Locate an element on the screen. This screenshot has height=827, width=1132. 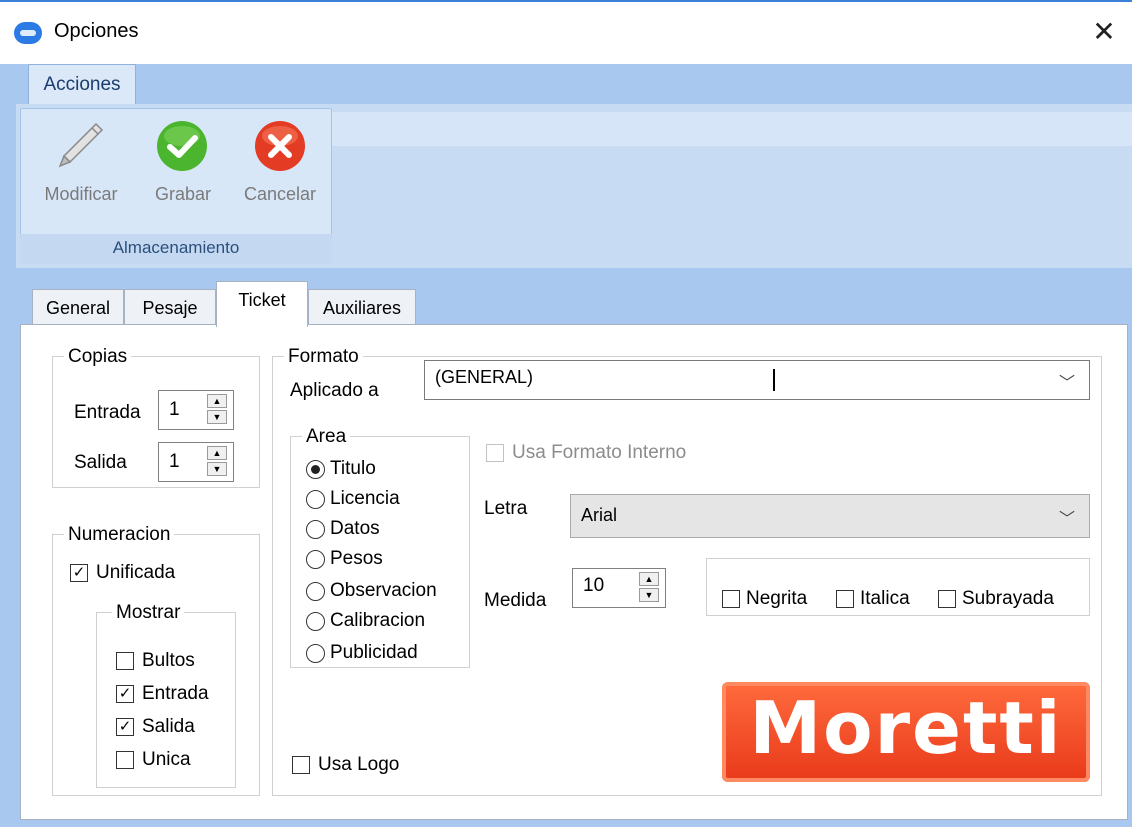
pencil-icon is located at coordinates (81, 145).